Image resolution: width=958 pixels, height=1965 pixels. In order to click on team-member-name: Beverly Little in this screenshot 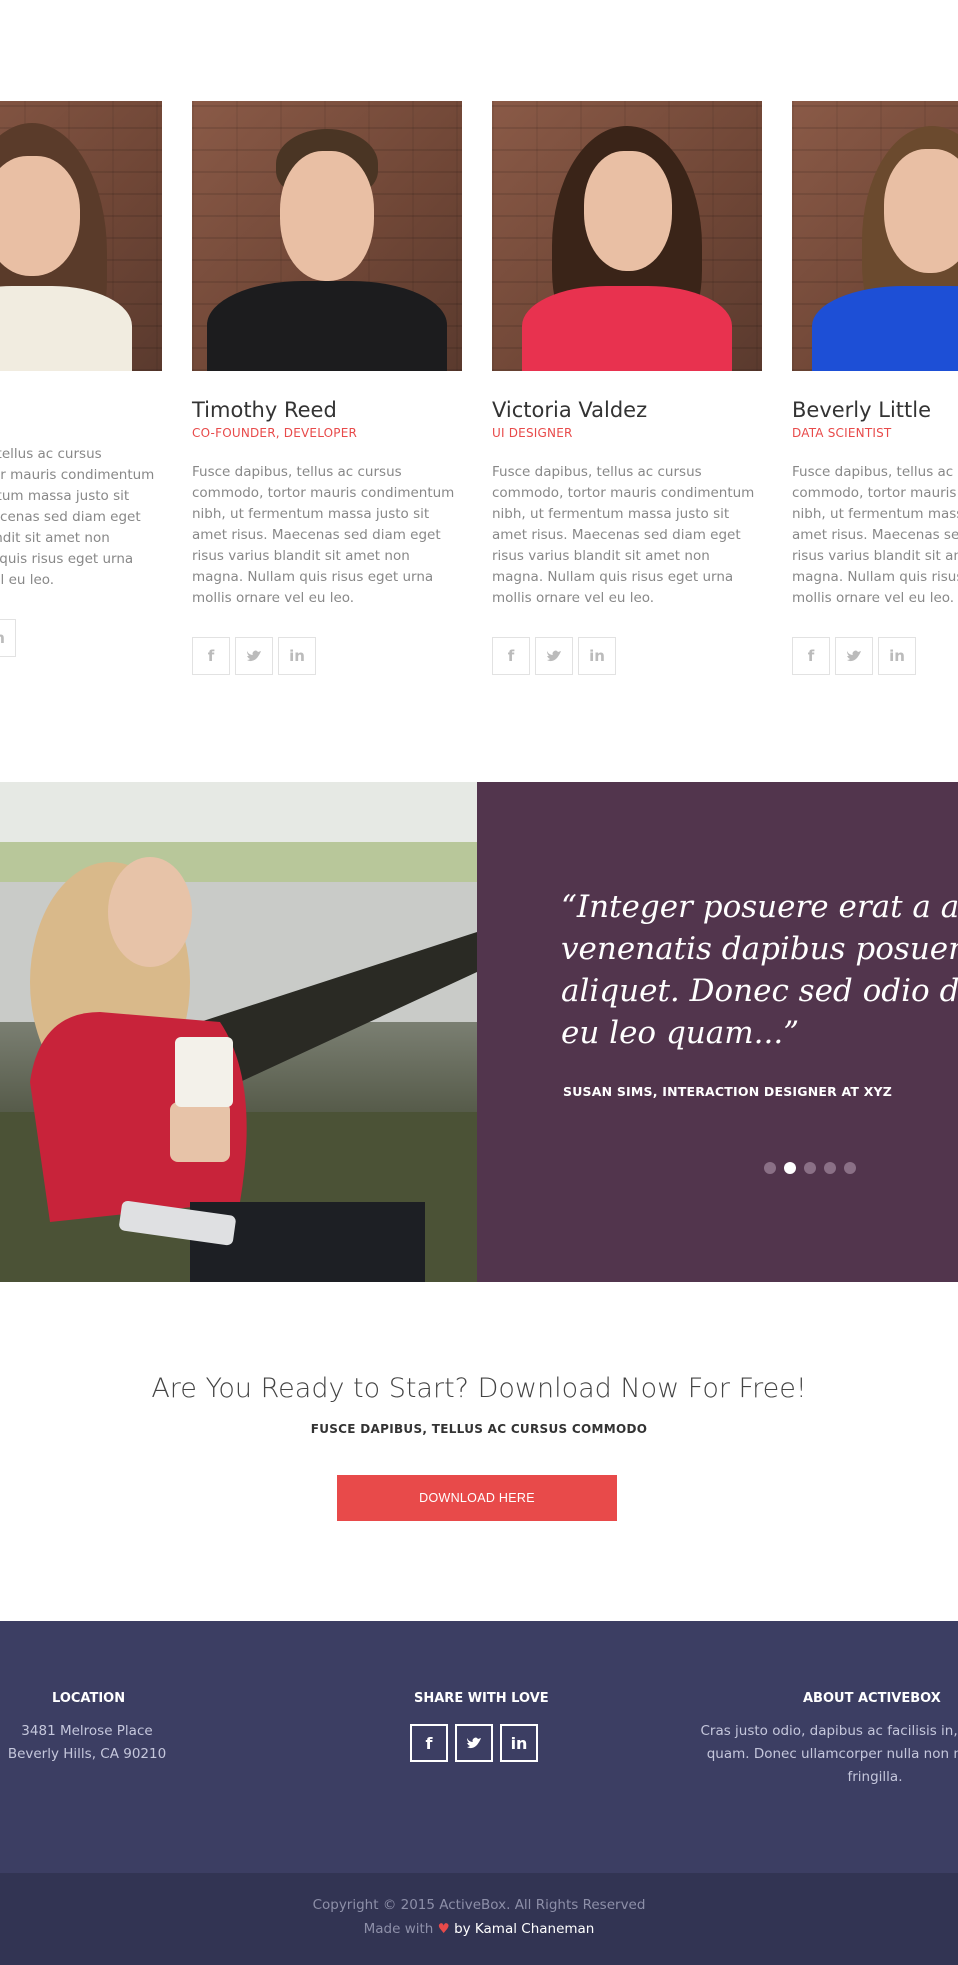, I will do `click(862, 410)`.